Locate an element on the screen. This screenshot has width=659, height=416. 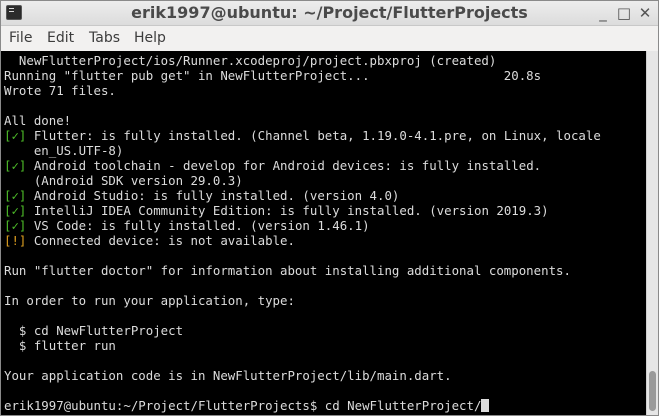
terminal-scrollbar is located at coordinates (652, 233).